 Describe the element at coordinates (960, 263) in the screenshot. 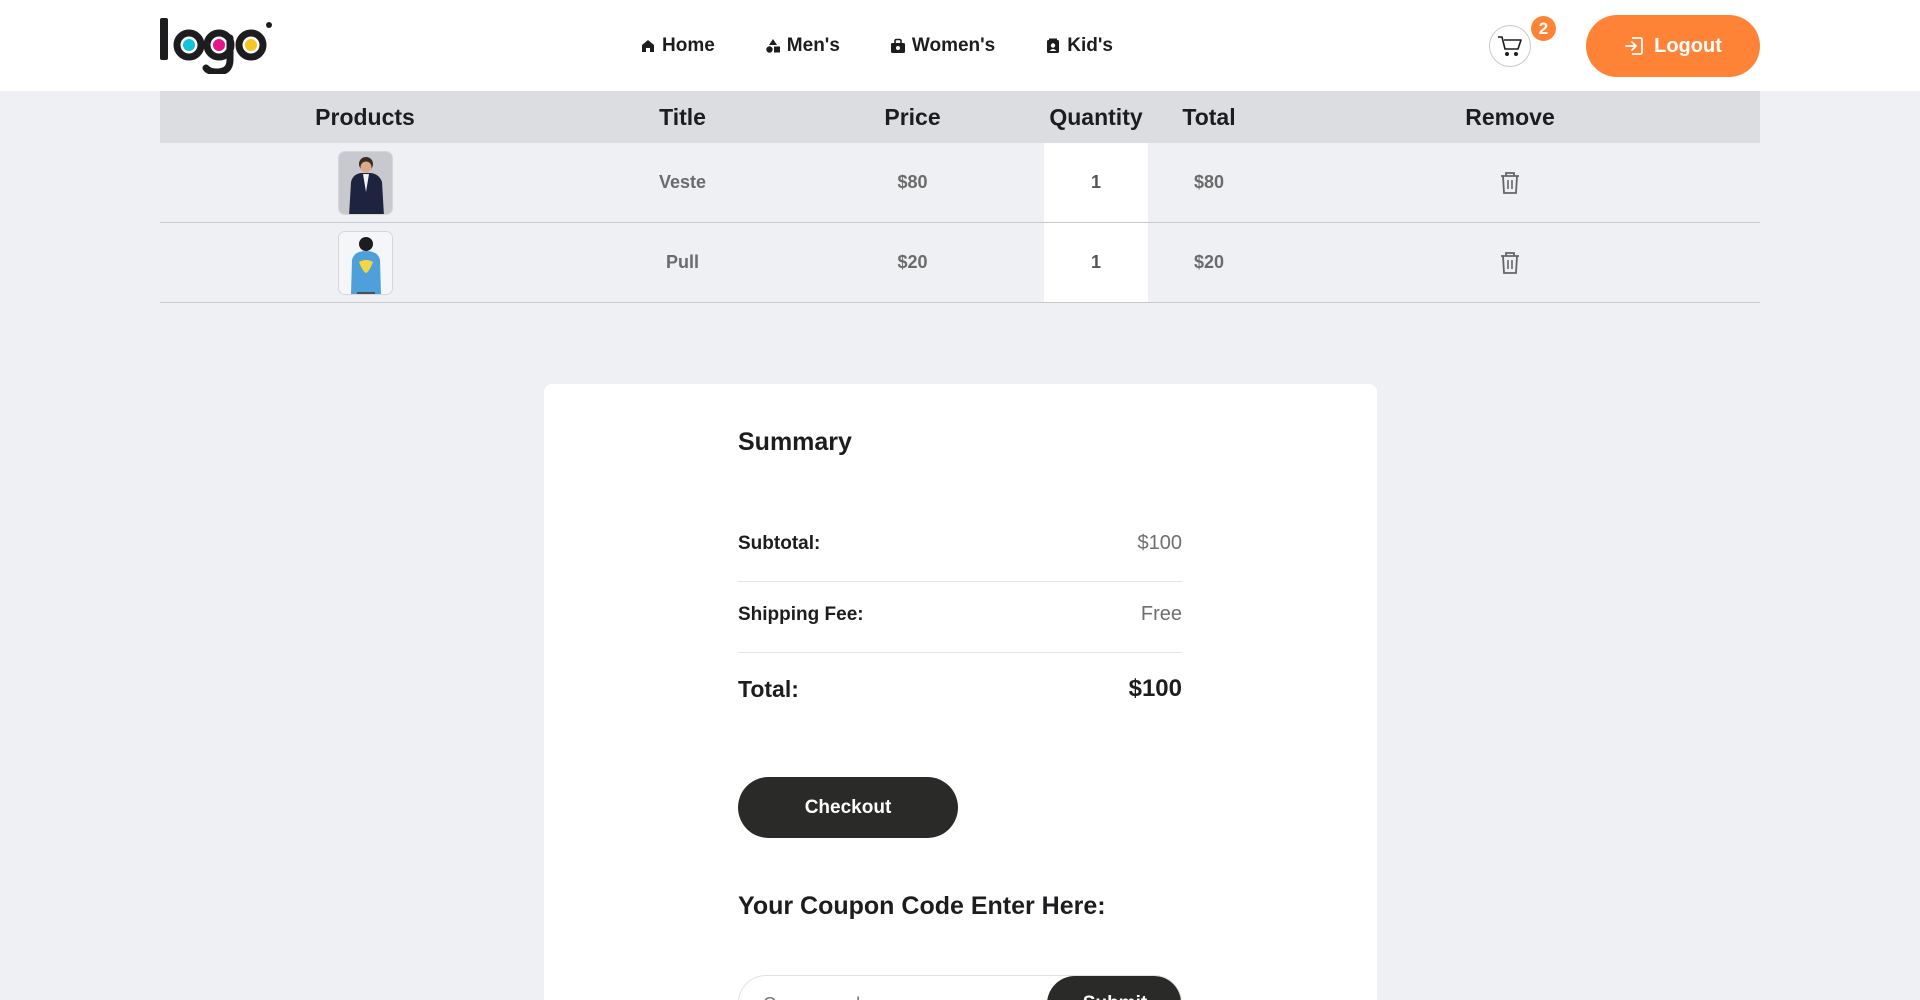

I see `table-row: Pull $20 1 $20` at that location.